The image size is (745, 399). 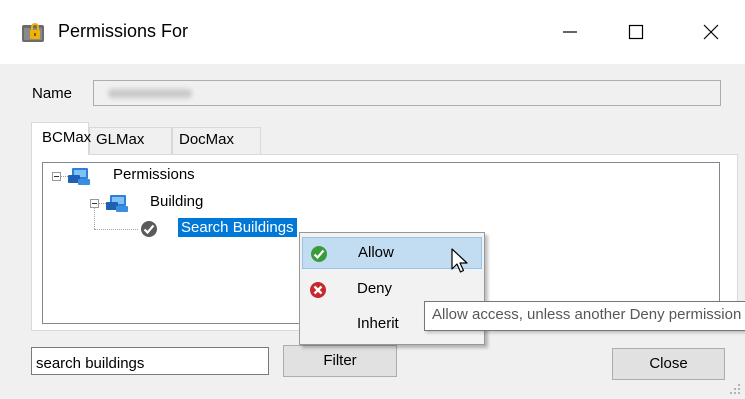 I want to click on close-icon, so click(x=711, y=32).